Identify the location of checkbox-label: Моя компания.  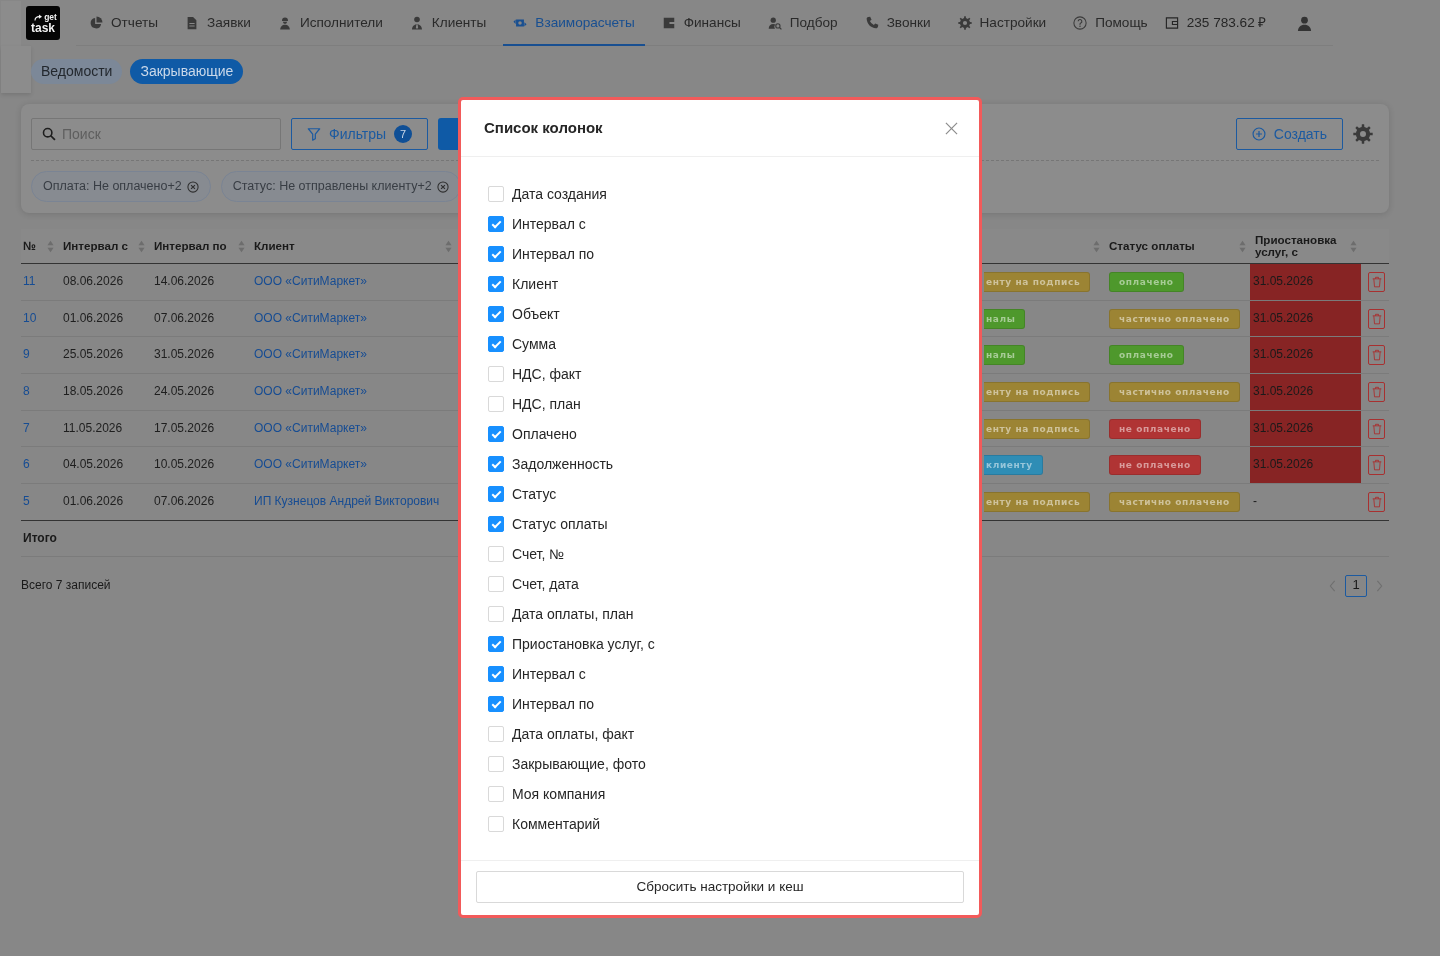
(559, 794).